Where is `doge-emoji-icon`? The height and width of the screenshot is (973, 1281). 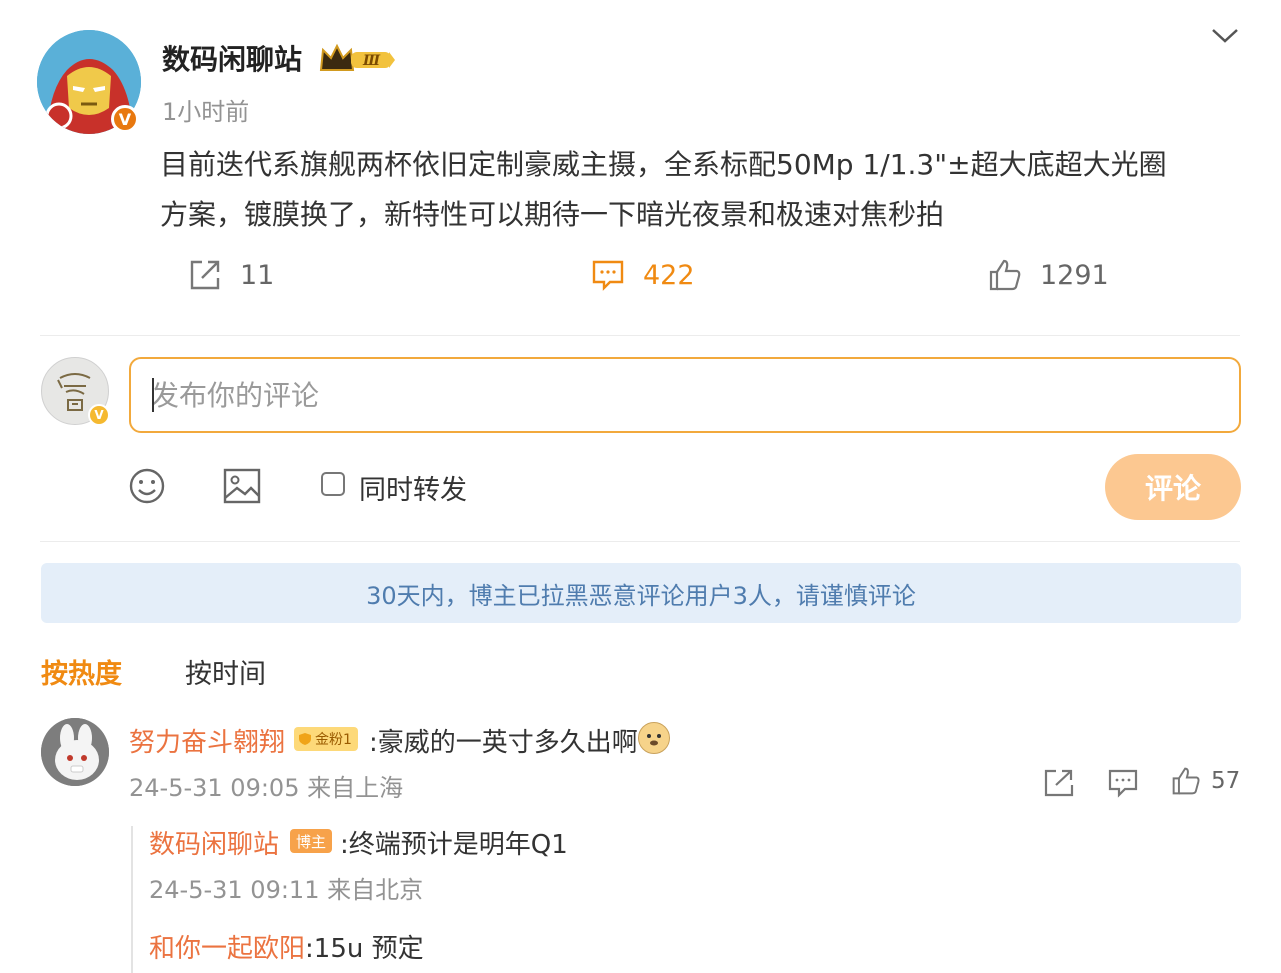 doge-emoji-icon is located at coordinates (654, 738).